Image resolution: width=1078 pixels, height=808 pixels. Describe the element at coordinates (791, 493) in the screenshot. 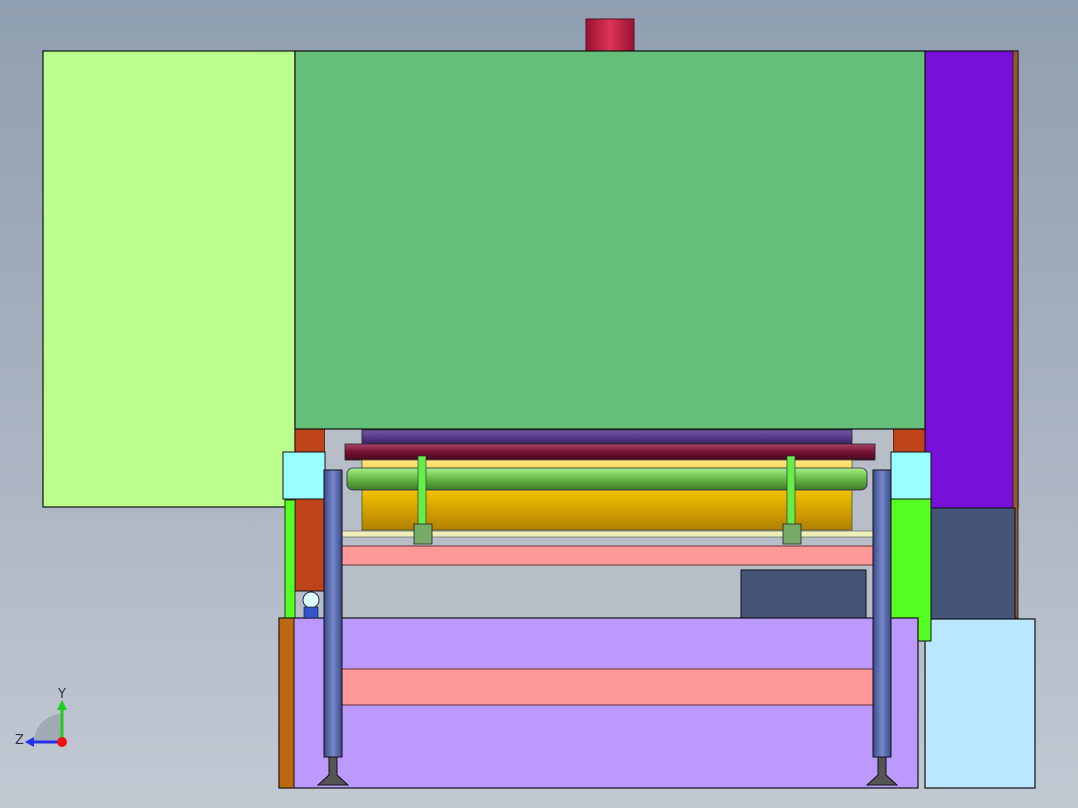

I see `right-actuator-rod` at that location.